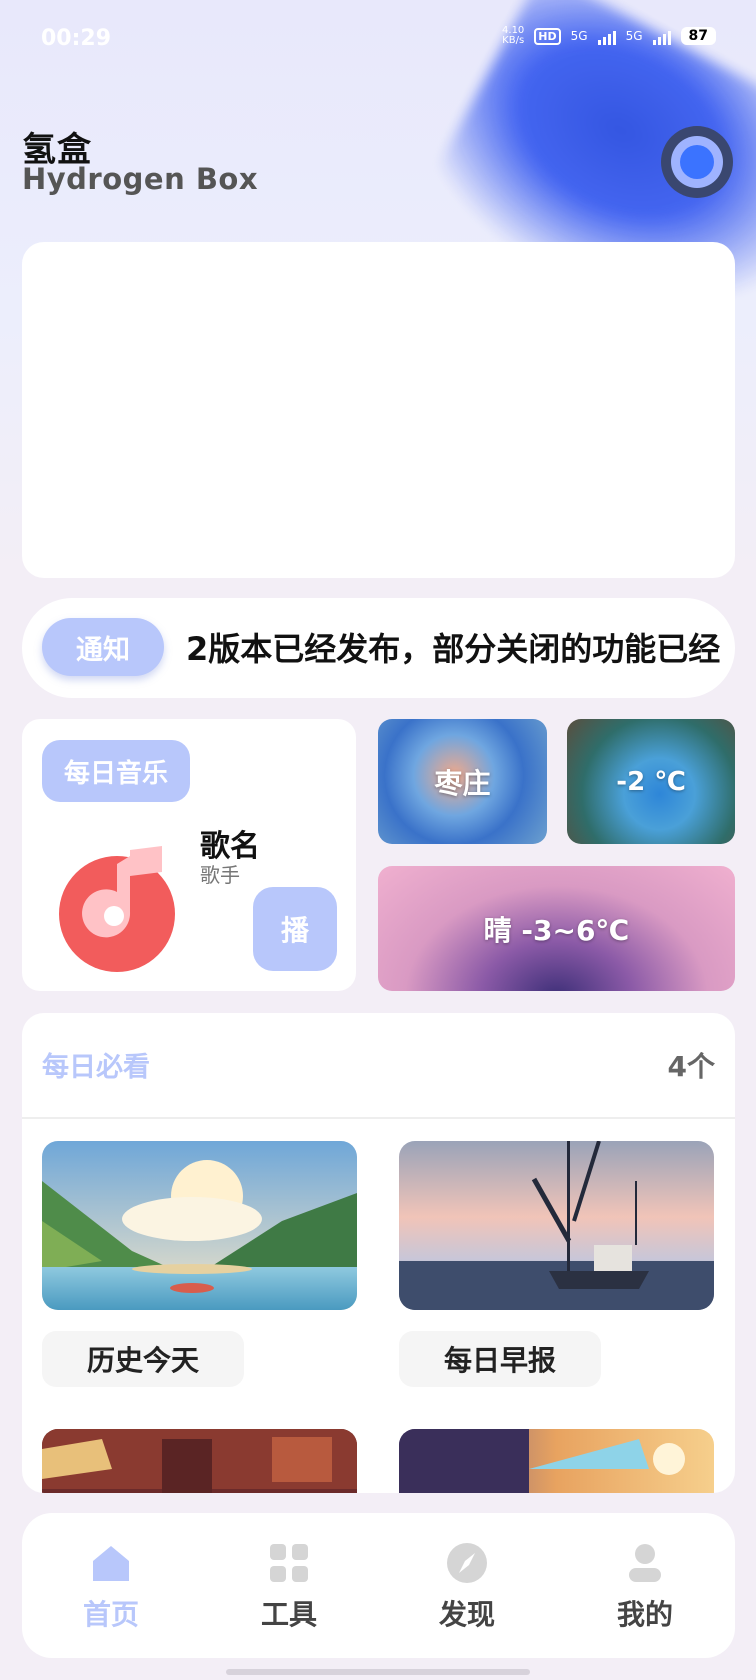 Image resolution: width=756 pixels, height=1680 pixels. I want to click on status-icons: 4.10 KB/s HD 5G 5G 87, so click(609, 36).